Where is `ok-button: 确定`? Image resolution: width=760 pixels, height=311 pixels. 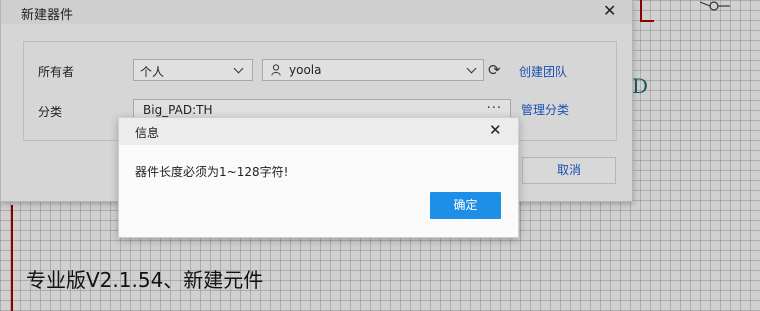
ok-button: 确定 is located at coordinates (465, 205).